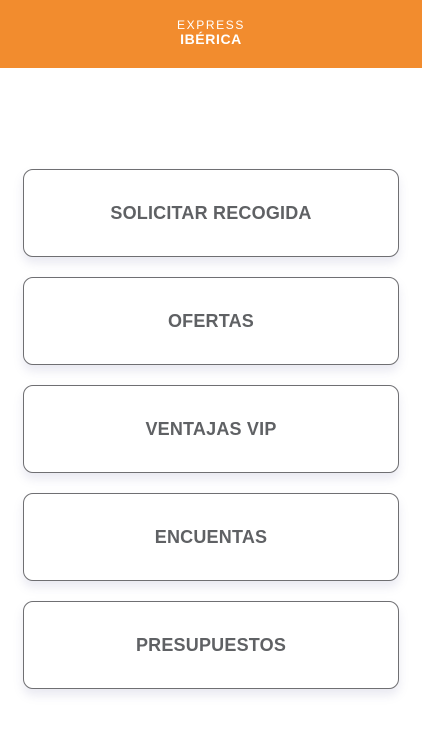 The width and height of the screenshot is (422, 750). I want to click on encuentas-label: ENCUENTAS, so click(211, 536).